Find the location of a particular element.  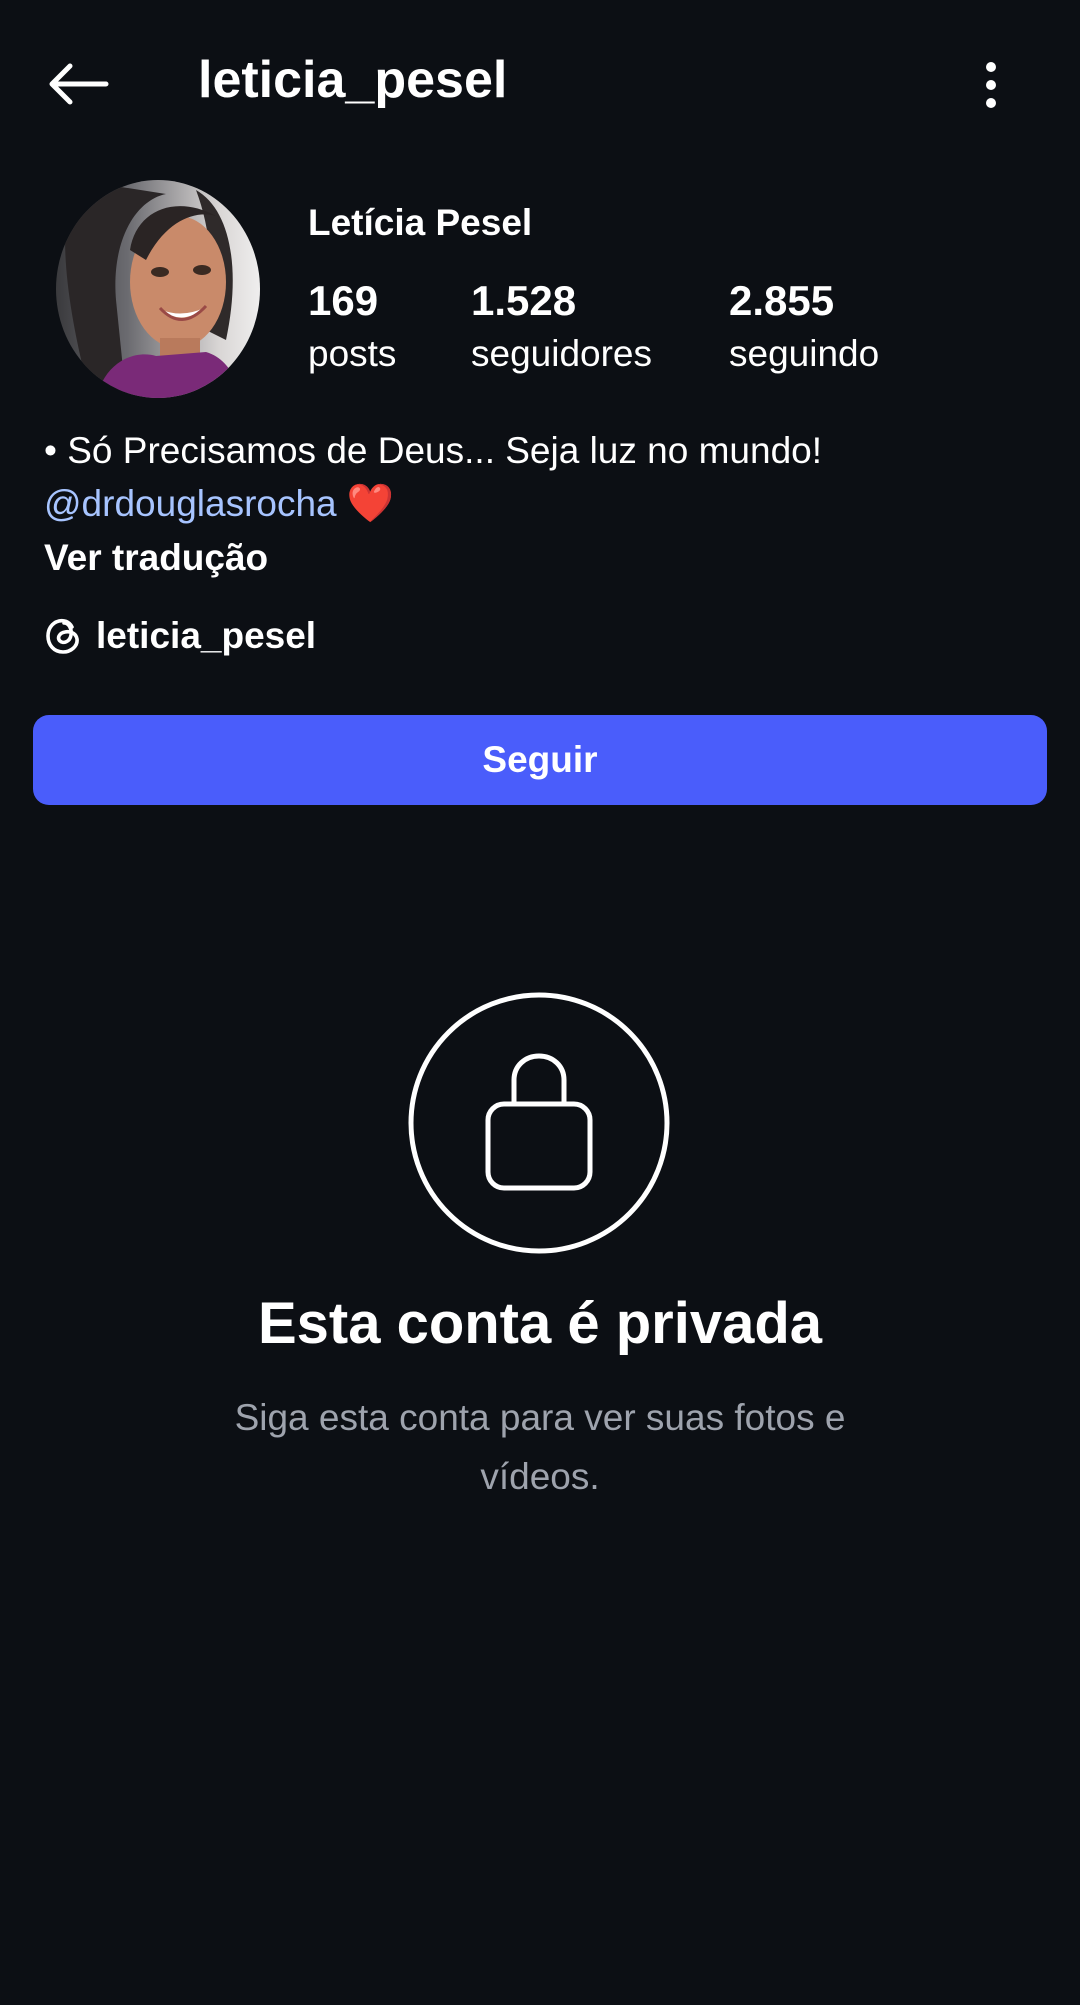

stat-following: 2.855 seguindo is located at coordinates (804, 329).